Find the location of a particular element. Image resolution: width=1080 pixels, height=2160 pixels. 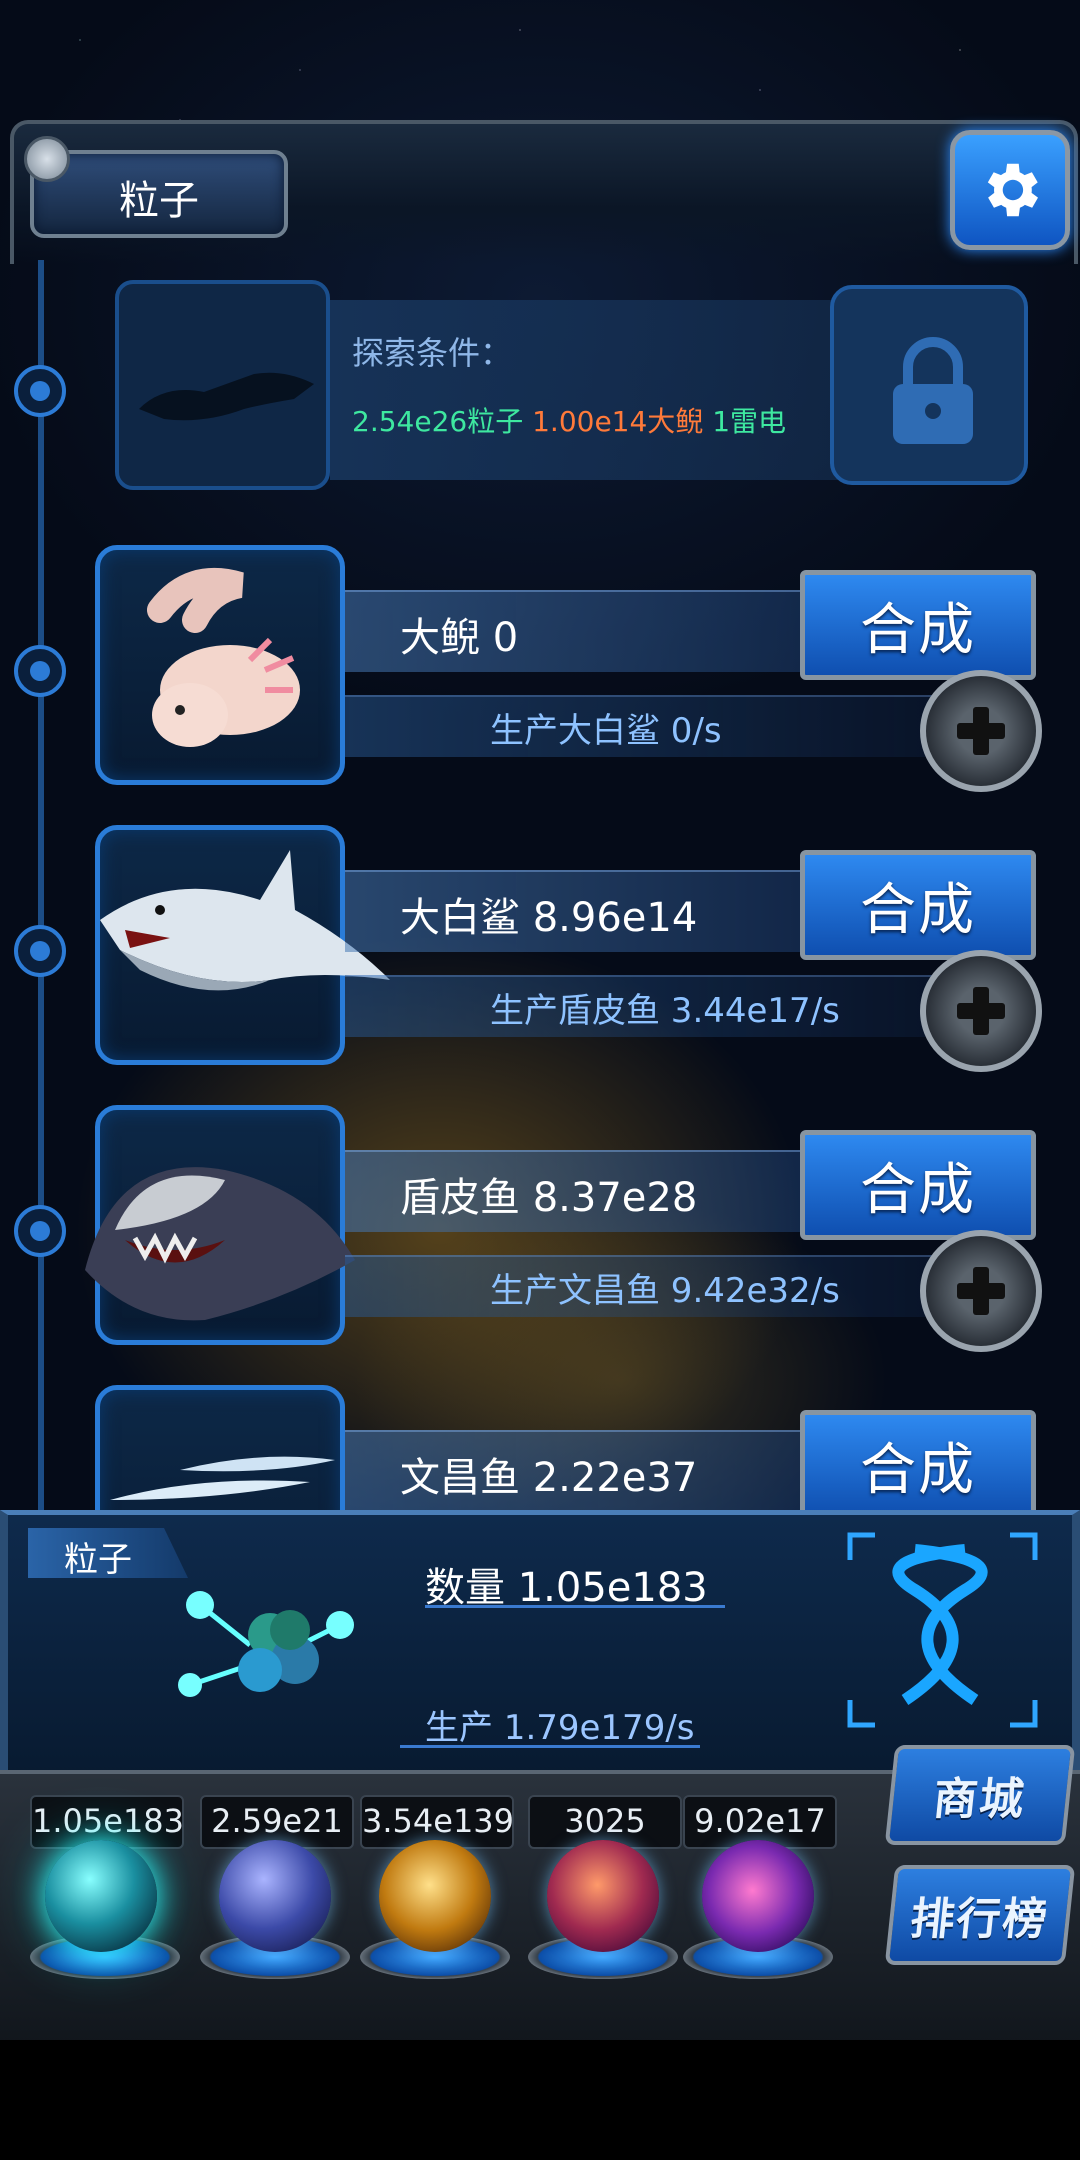

particle-tag: 粒子 is located at coordinates (108, 1553).